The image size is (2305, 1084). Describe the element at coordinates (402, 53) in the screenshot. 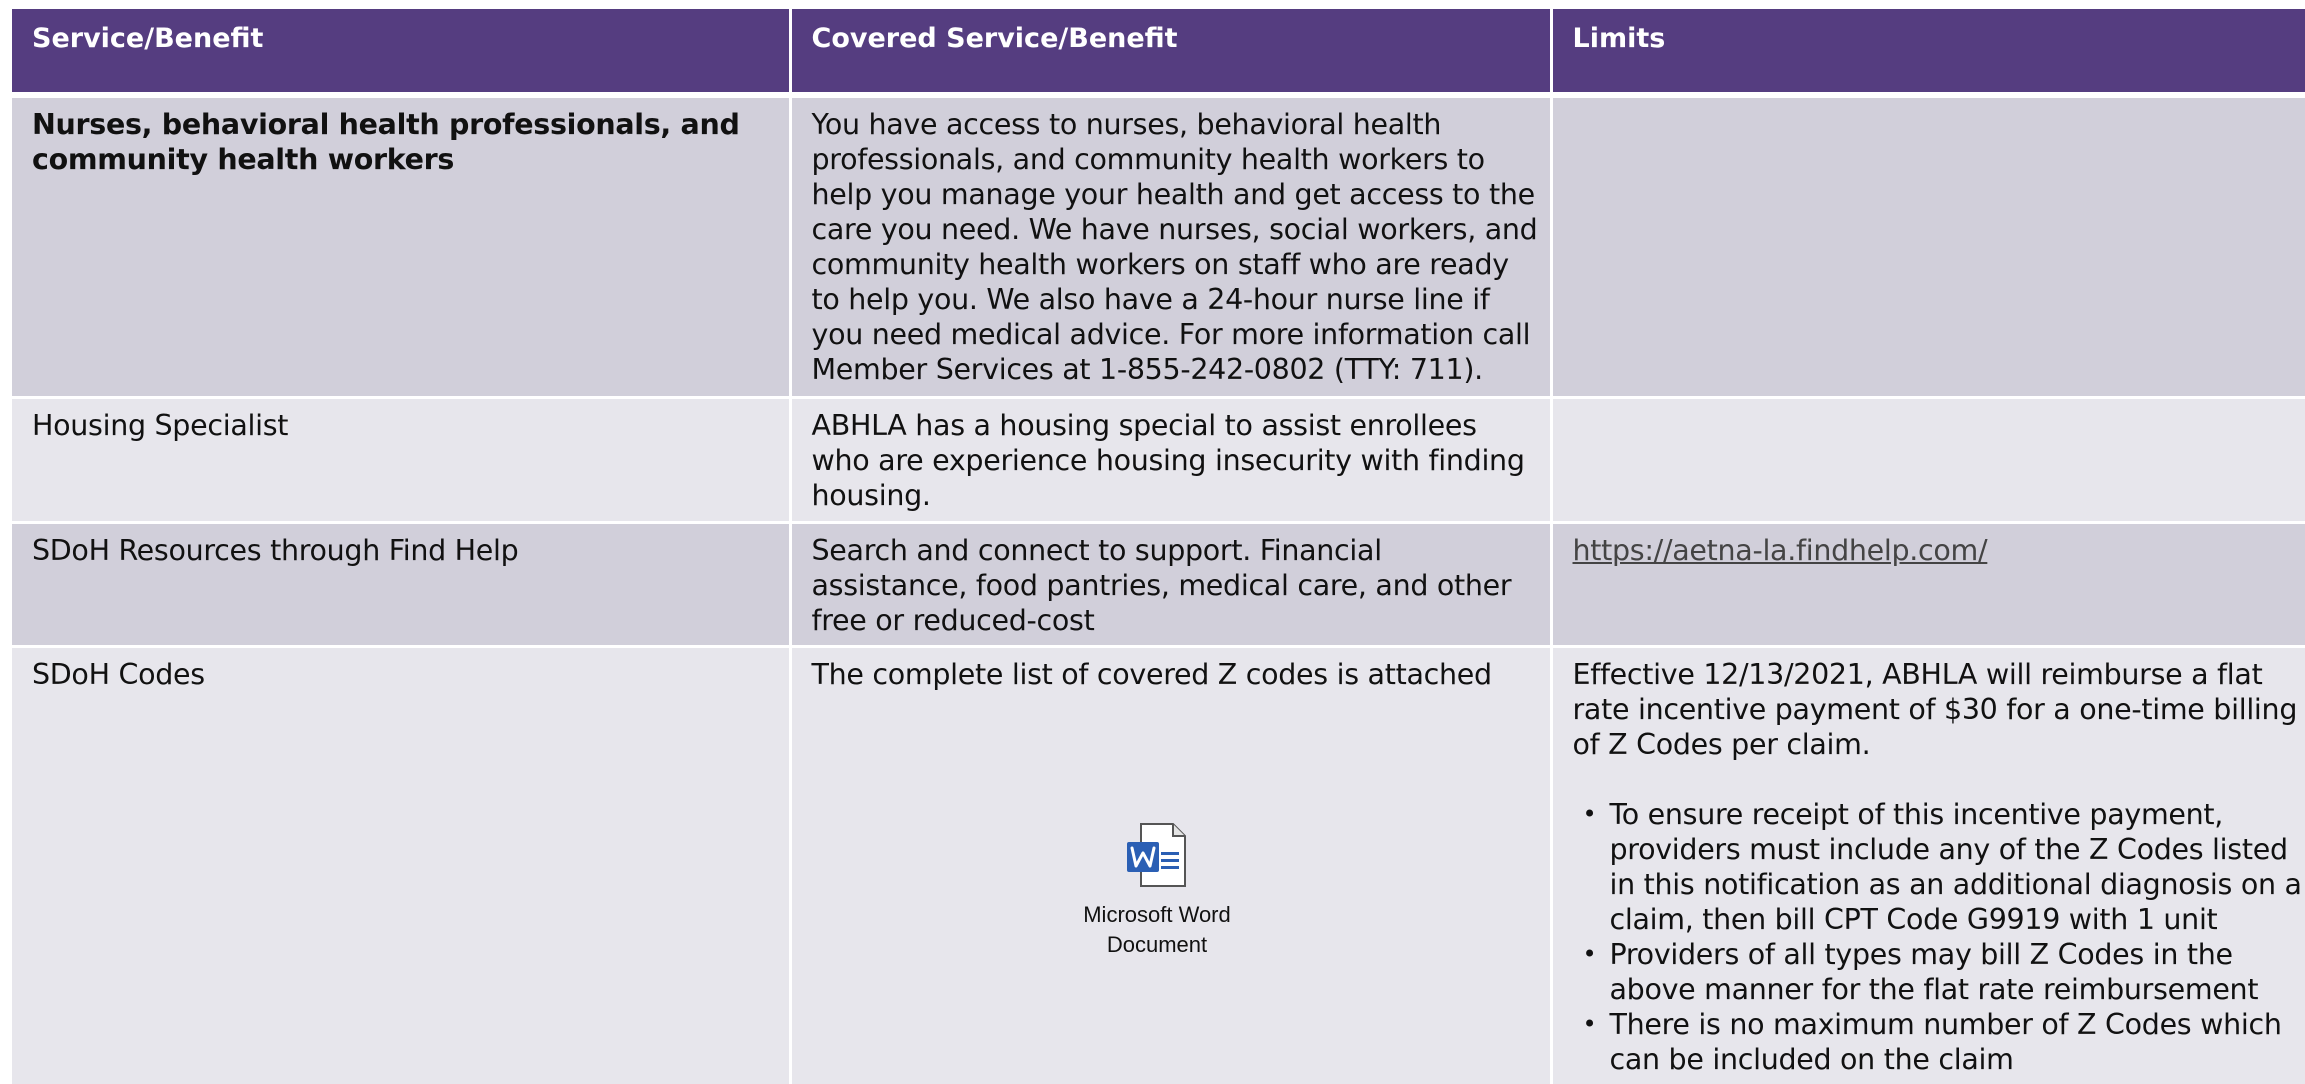

I see `header-service-benefit: Service/Benefit` at that location.